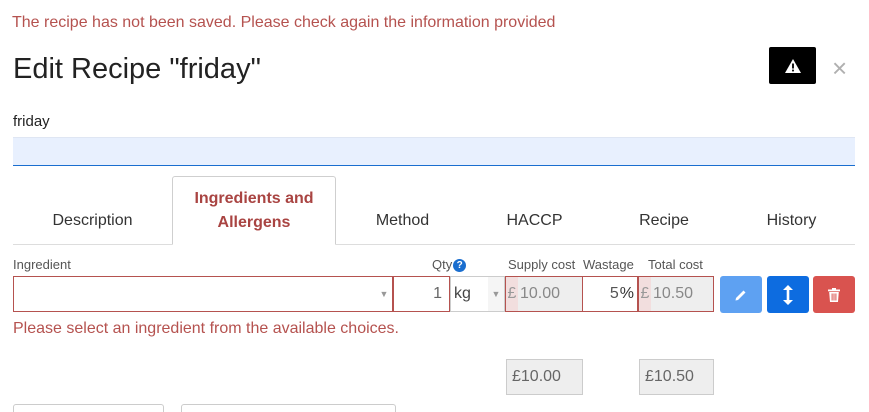 This screenshot has width=869, height=412. Describe the element at coordinates (534, 220) in the screenshot. I see `tab-label: HACCP` at that location.